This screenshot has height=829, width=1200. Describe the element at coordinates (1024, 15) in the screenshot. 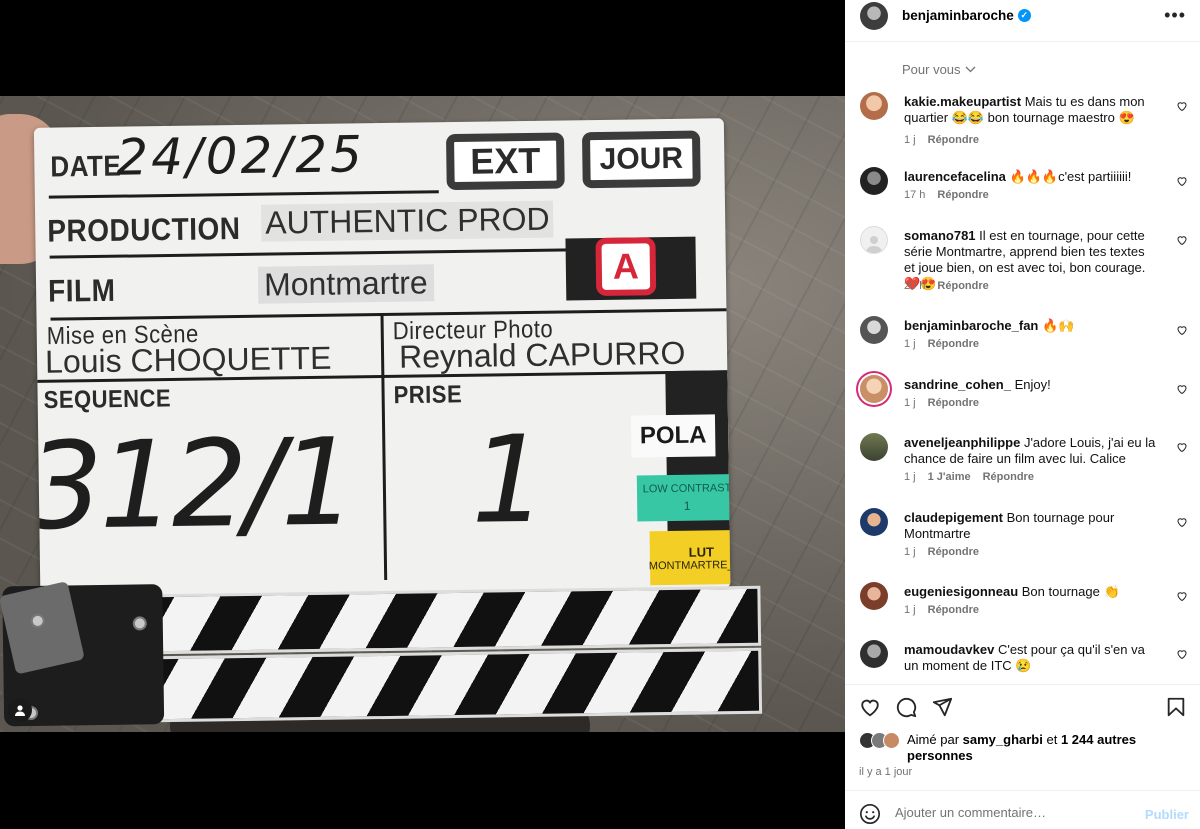

I see `verified-badge-icon: ✓` at that location.